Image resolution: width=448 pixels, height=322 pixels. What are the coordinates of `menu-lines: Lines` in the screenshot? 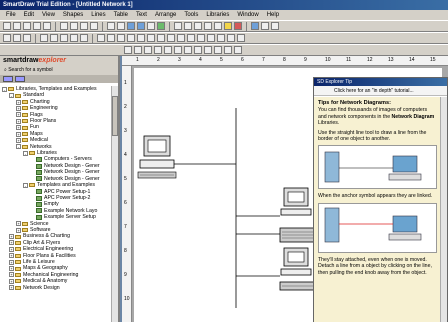 It's located at (98, 15).